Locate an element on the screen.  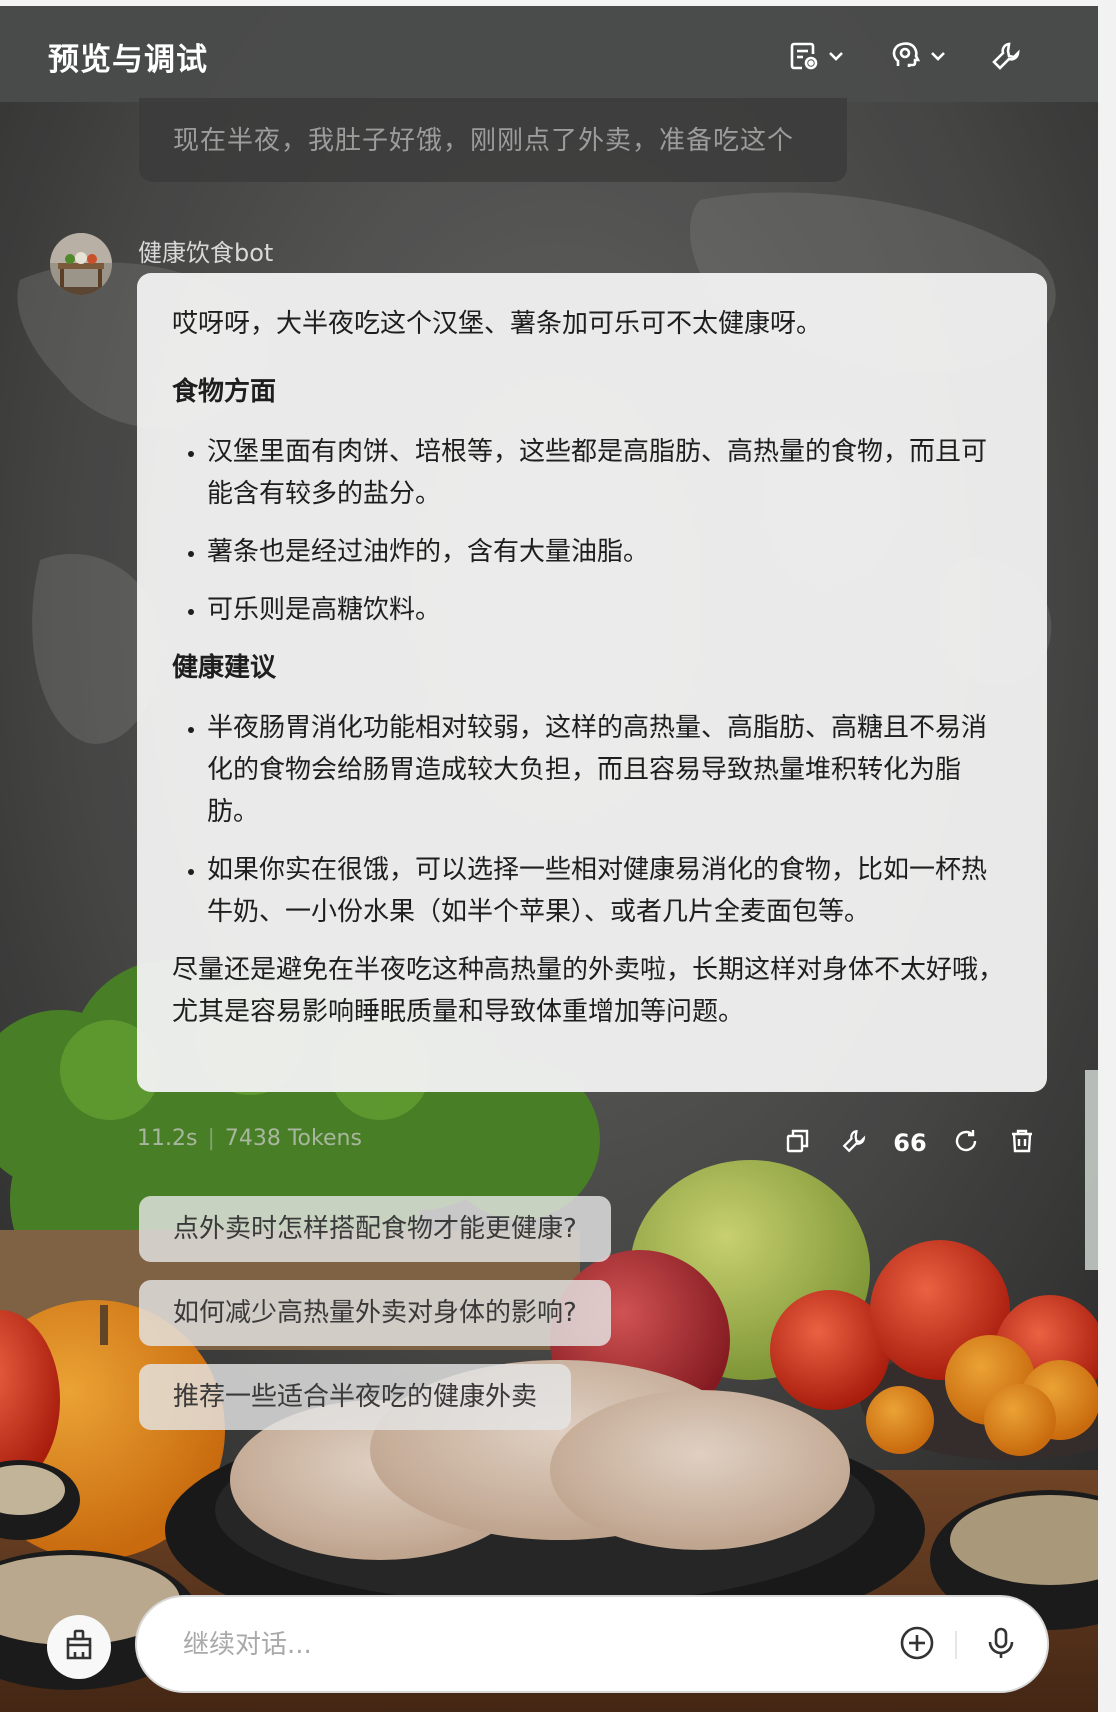
memory-settings-button is located at coordinates (817, 56).